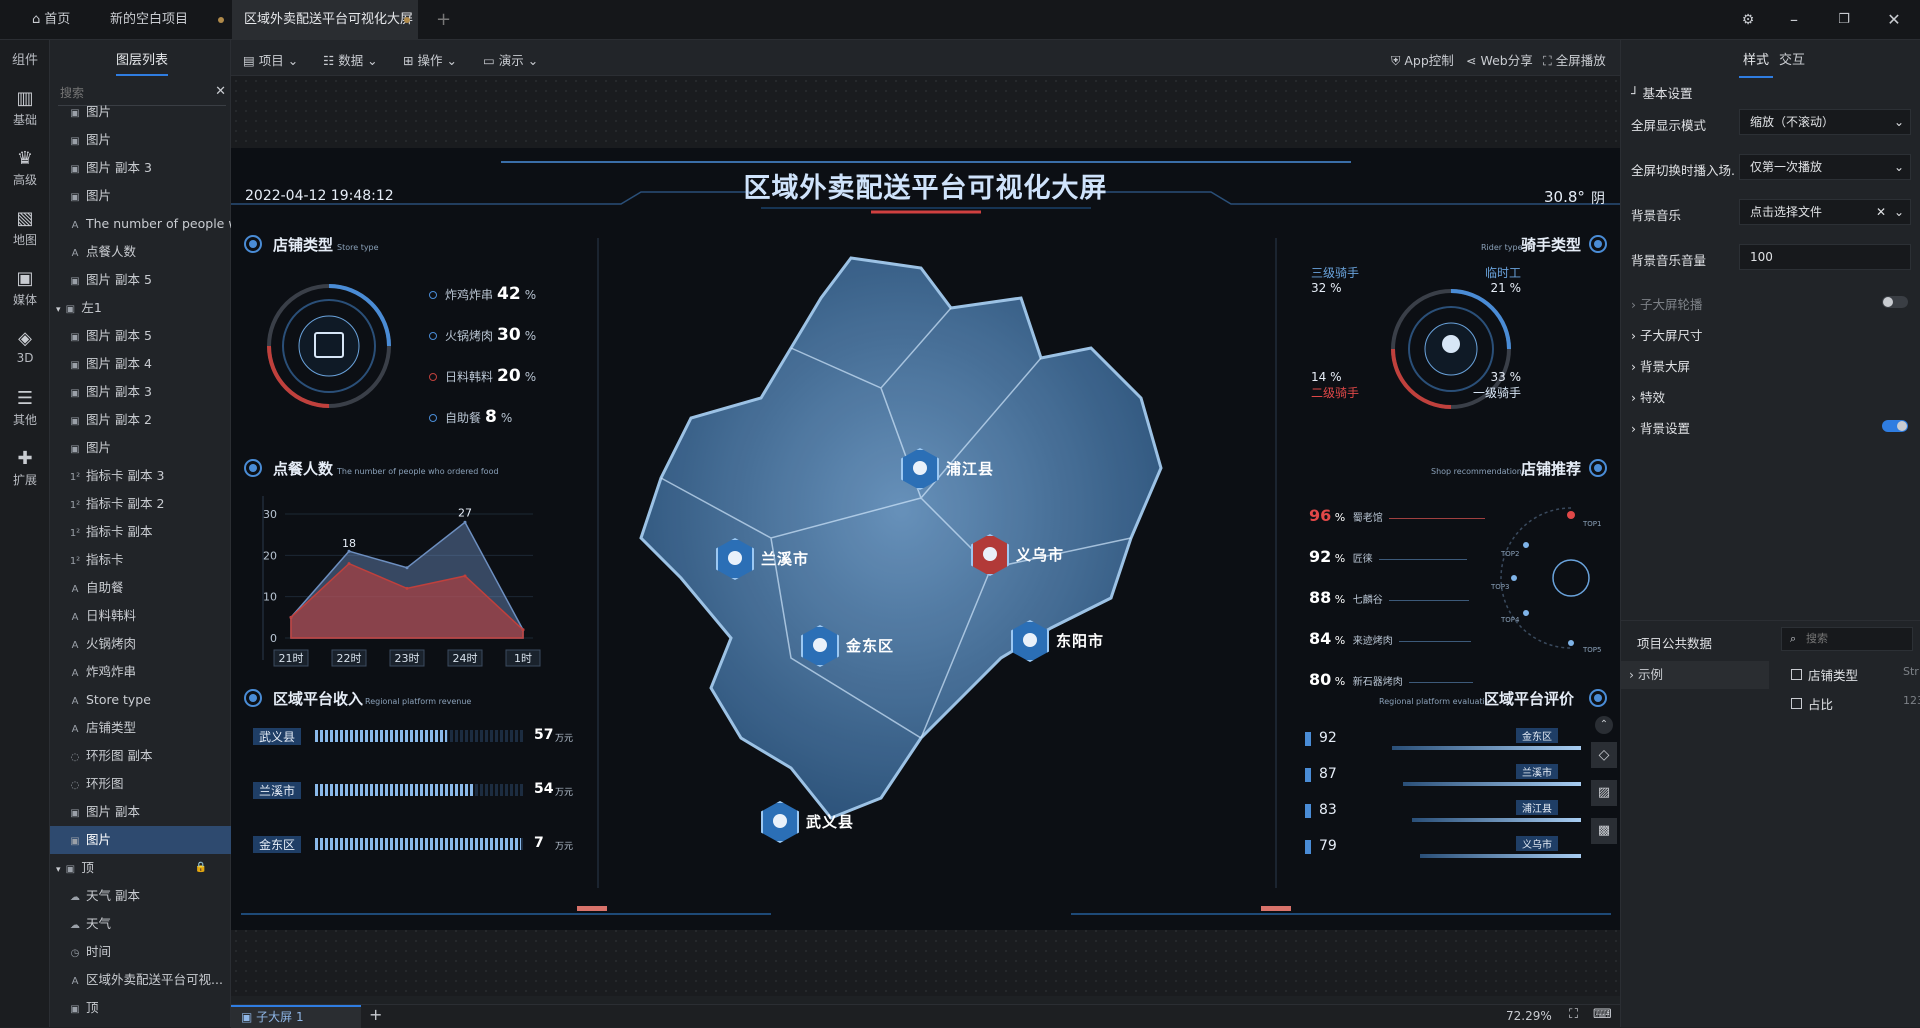 Image resolution: width=1920 pixels, height=1028 pixels. Describe the element at coordinates (140, 1008) in the screenshot. I see `layer-item: ▣ 顶` at that location.